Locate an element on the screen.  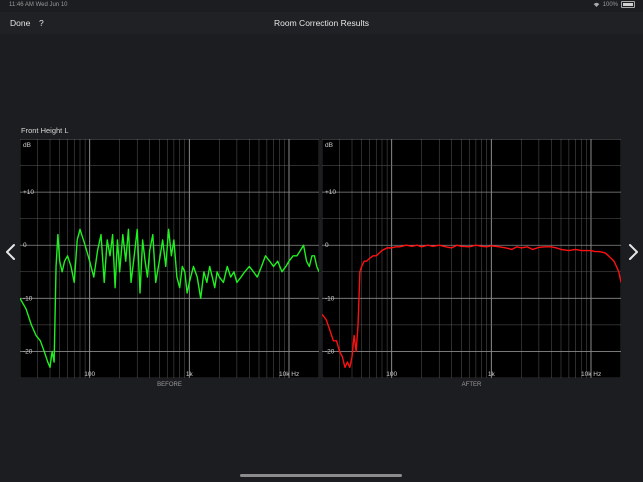
chevron-left-icon is located at coordinates (10, 252).